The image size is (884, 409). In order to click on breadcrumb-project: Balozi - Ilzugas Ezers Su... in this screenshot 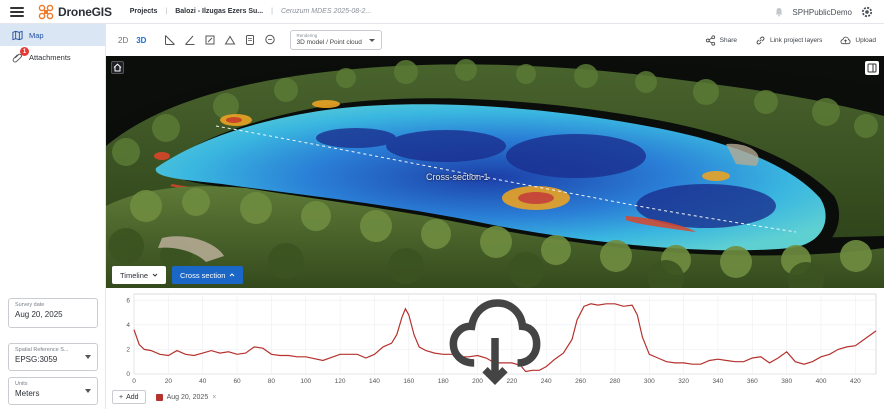, I will do `click(219, 11)`.